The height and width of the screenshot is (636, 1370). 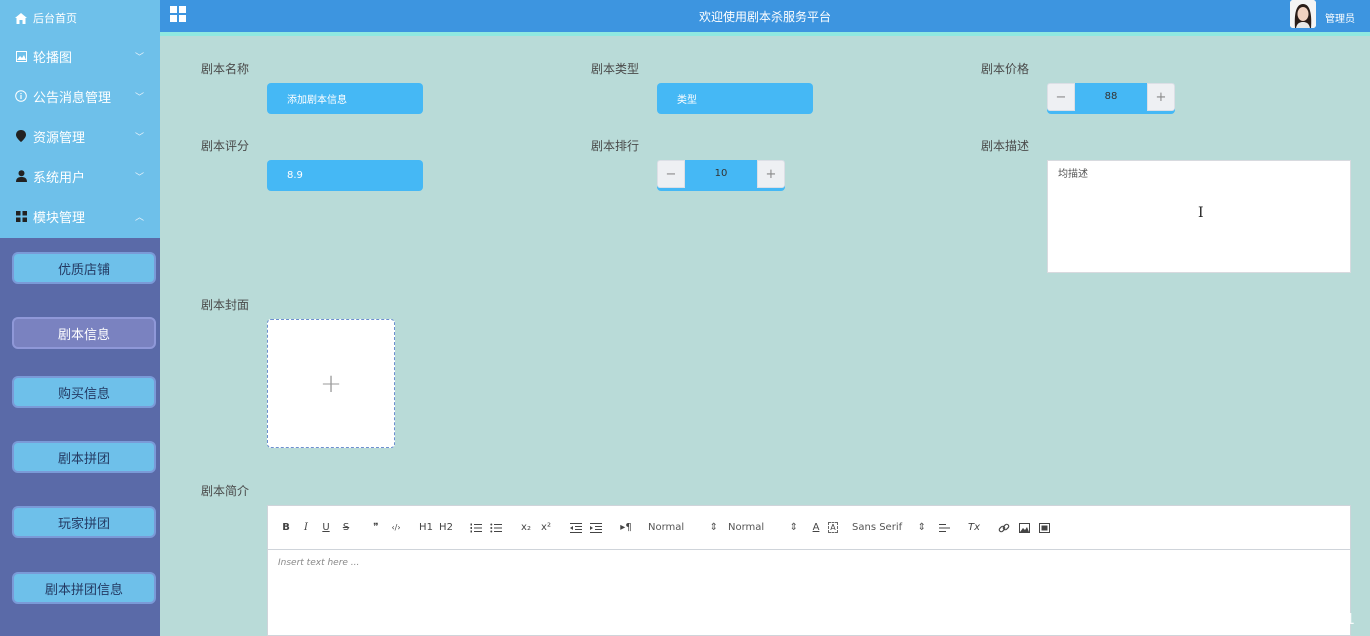 I want to click on sidebar-item-users: 系统用户 ﹀, so click(x=80, y=176).